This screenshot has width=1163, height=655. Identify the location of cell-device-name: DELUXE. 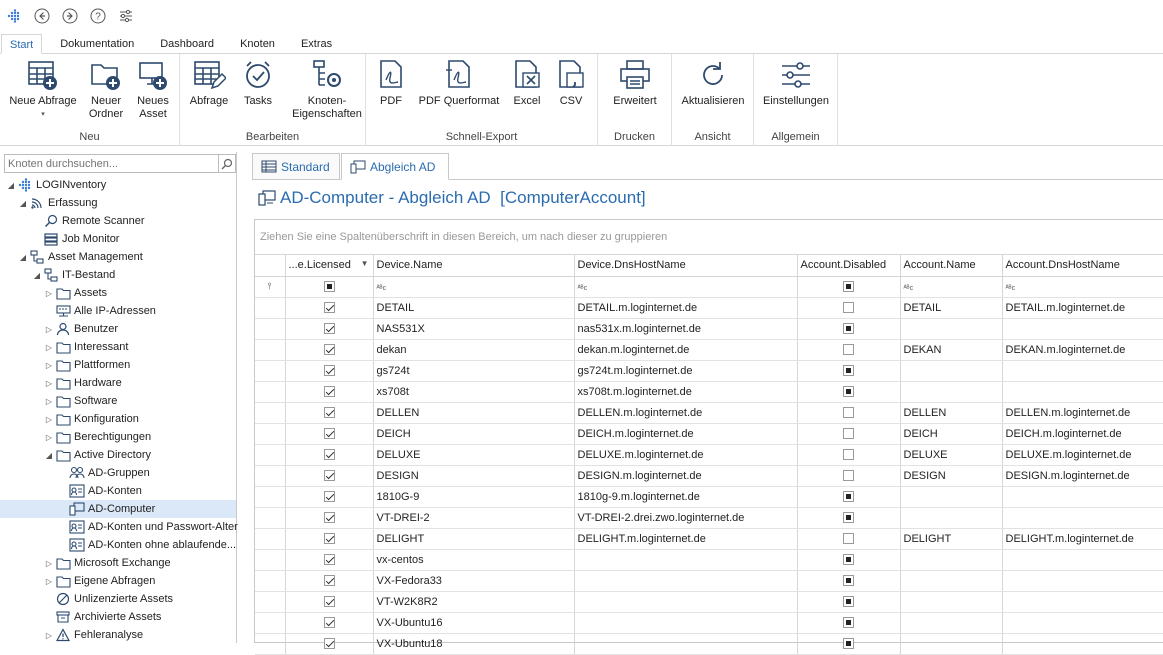
(474, 455).